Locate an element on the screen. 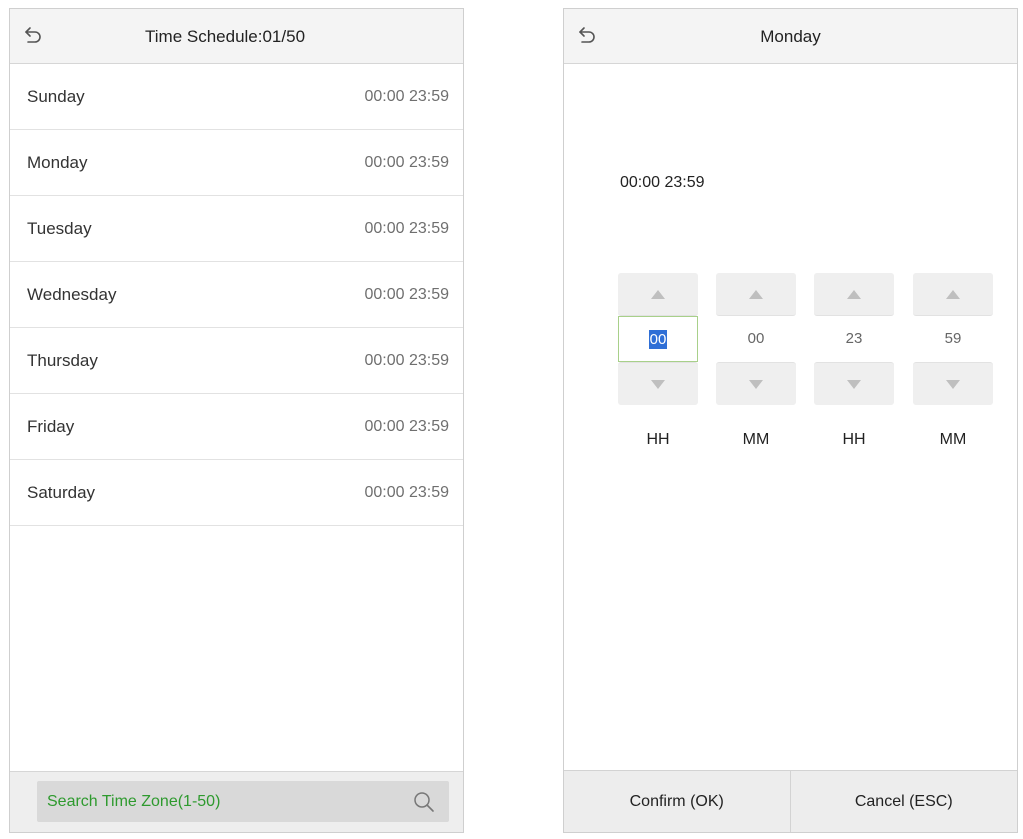 This screenshot has height=839, width=1023. page-title: Time Schedule:01/50 is located at coordinates (225, 36).